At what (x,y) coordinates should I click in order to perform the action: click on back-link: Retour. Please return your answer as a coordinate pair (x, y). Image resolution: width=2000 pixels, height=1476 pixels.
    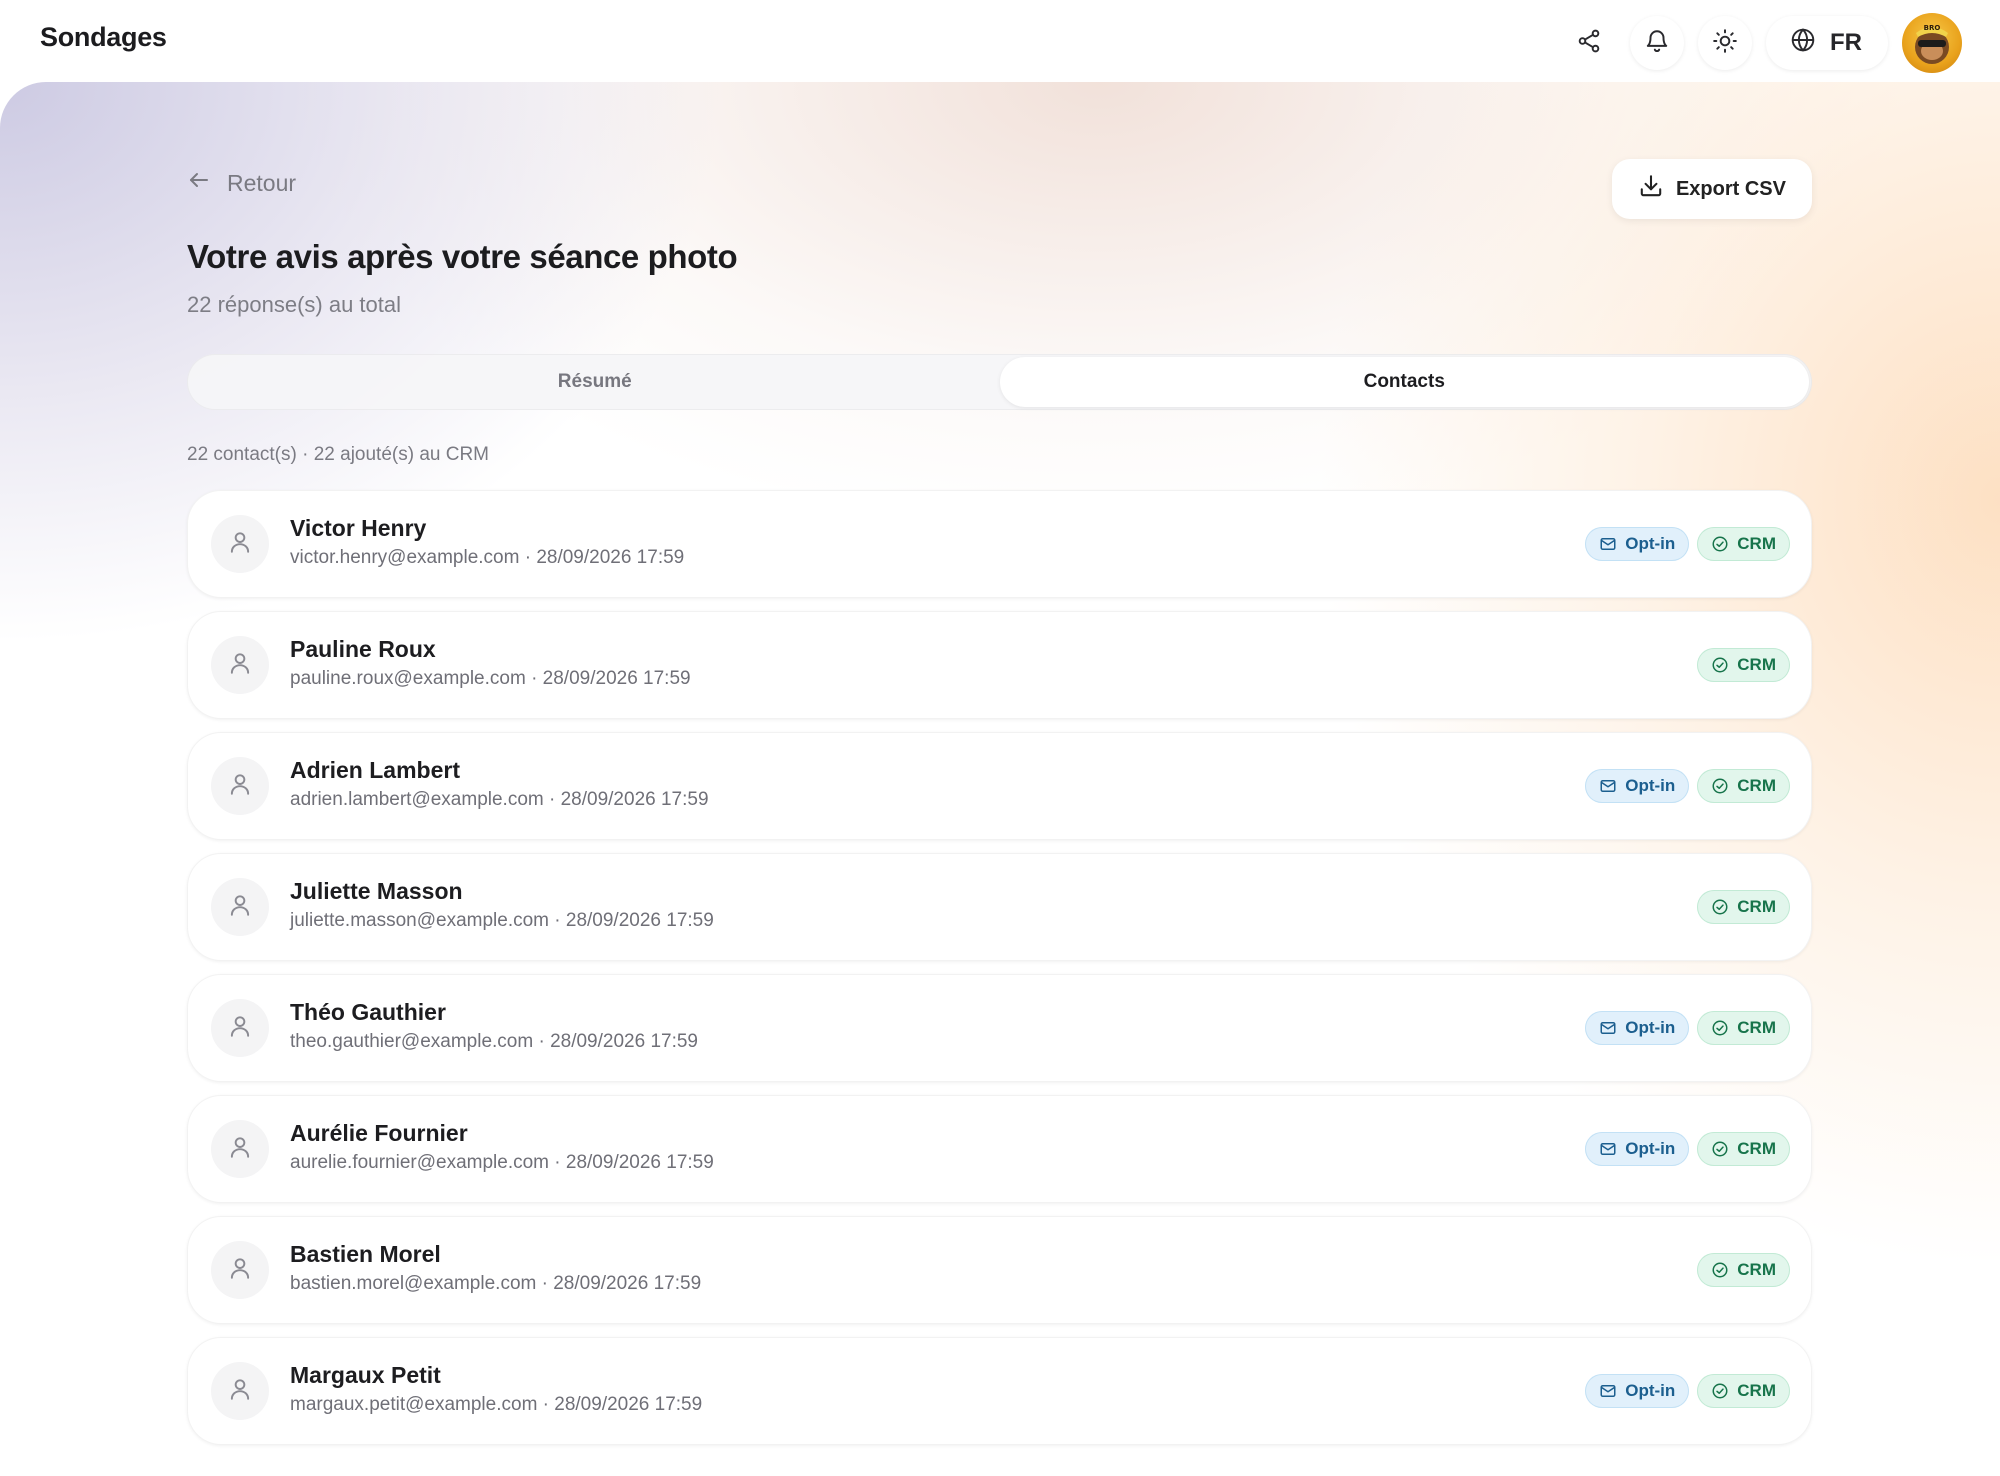
    Looking at the image, I should click on (241, 183).